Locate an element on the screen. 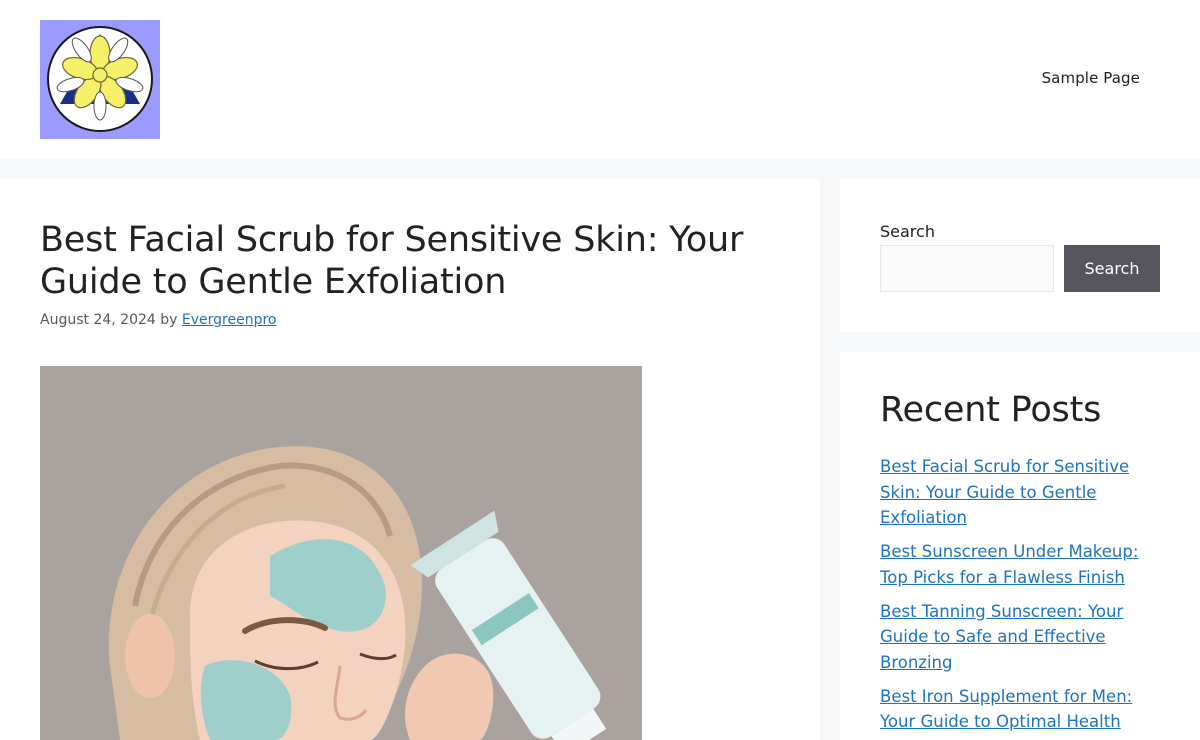 This screenshot has width=1200, height=740. flower-logo-icon is located at coordinates (100, 79).